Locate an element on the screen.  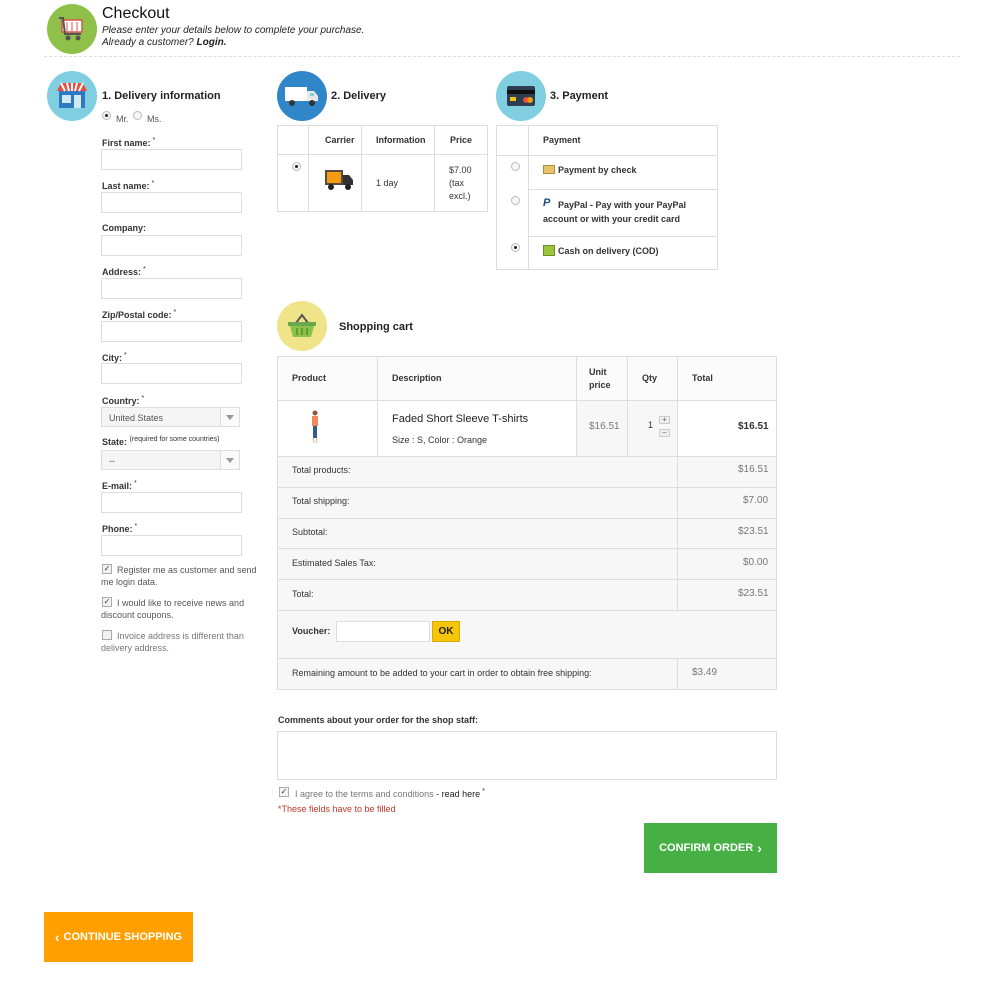
free-shipping-value: $3.49 is located at coordinates (705, 672).